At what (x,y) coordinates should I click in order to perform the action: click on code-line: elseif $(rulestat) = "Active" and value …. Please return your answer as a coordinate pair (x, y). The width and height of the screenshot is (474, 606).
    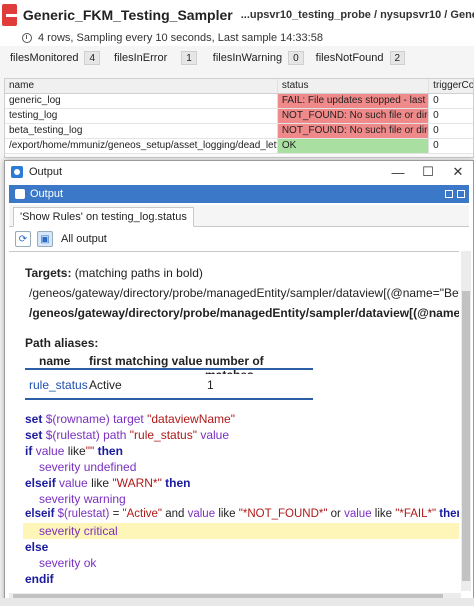
    Looking at the image, I should click on (242, 514).